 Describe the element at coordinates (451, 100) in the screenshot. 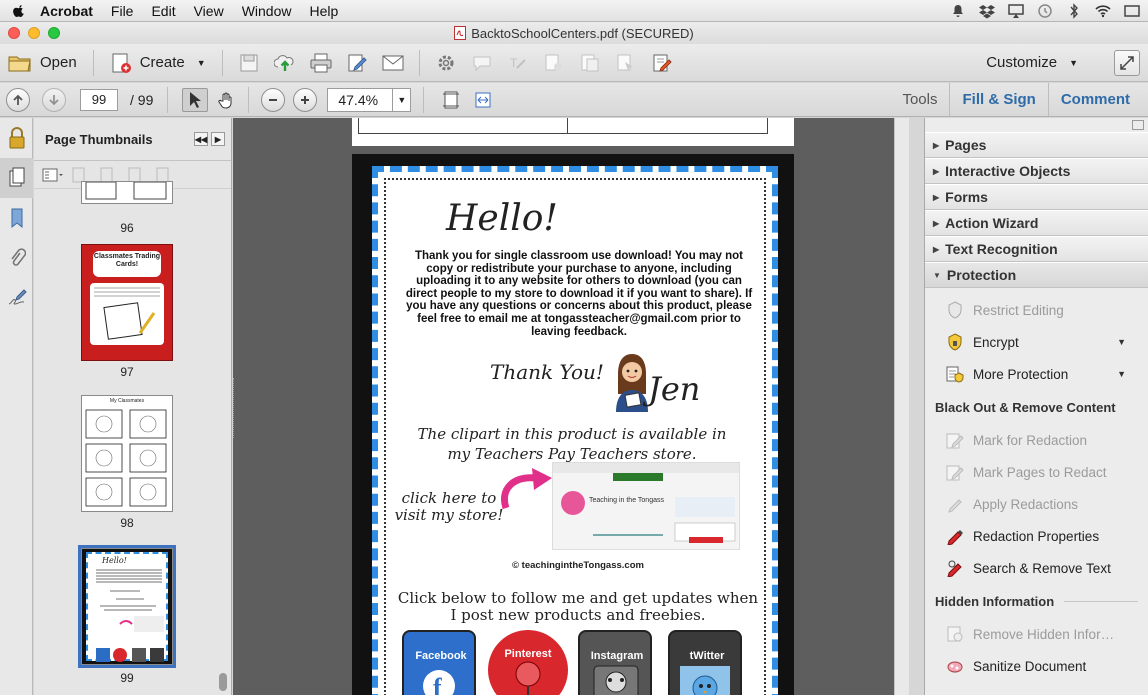

I see `fit-page-button` at that location.